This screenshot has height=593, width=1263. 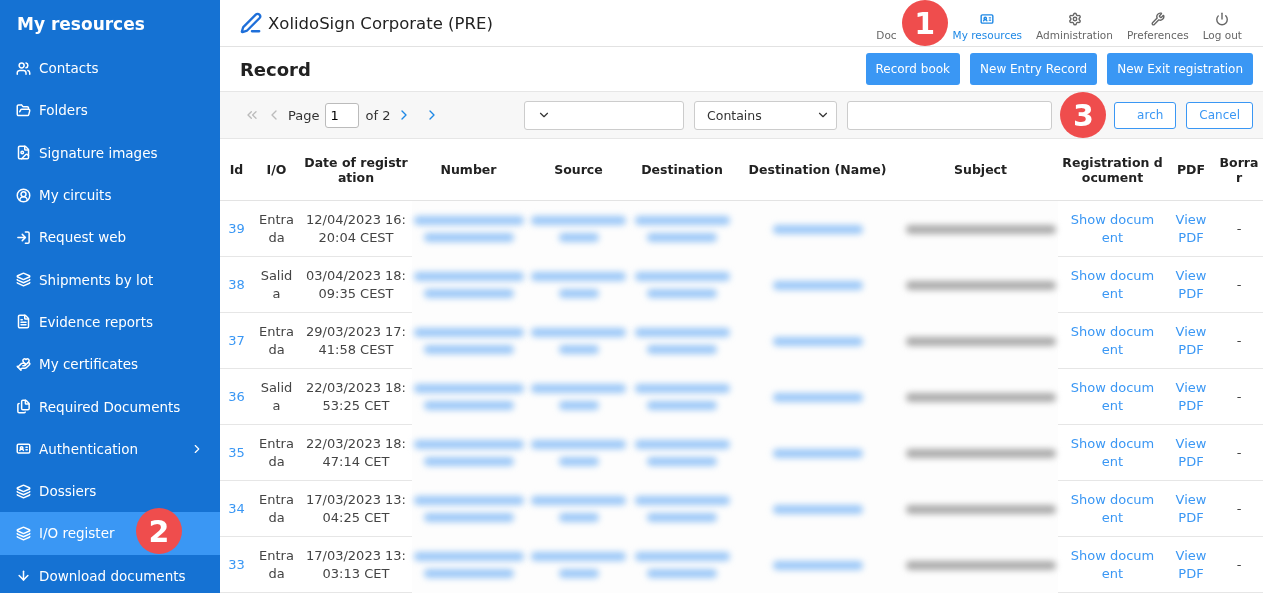 I want to click on sidebar-item: Request web, so click(x=110, y=237).